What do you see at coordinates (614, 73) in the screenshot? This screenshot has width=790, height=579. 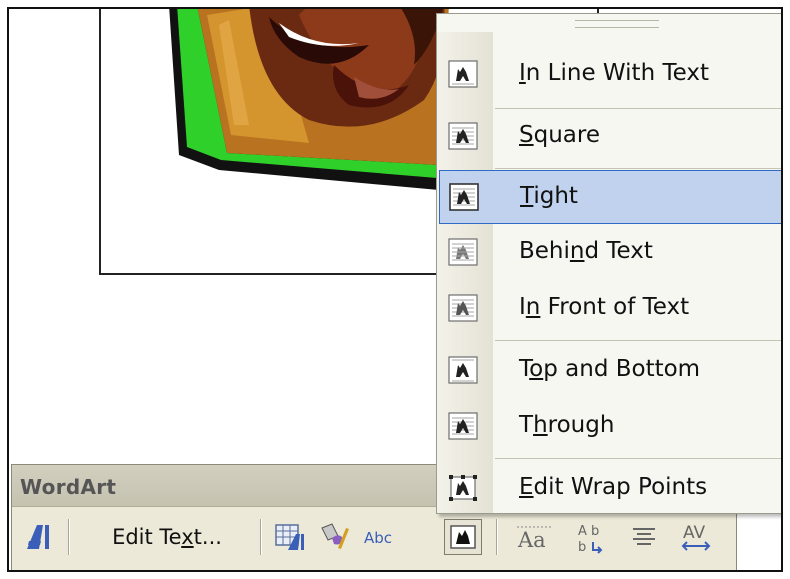 I see `menu-item-label: In Line With Text` at bounding box center [614, 73].